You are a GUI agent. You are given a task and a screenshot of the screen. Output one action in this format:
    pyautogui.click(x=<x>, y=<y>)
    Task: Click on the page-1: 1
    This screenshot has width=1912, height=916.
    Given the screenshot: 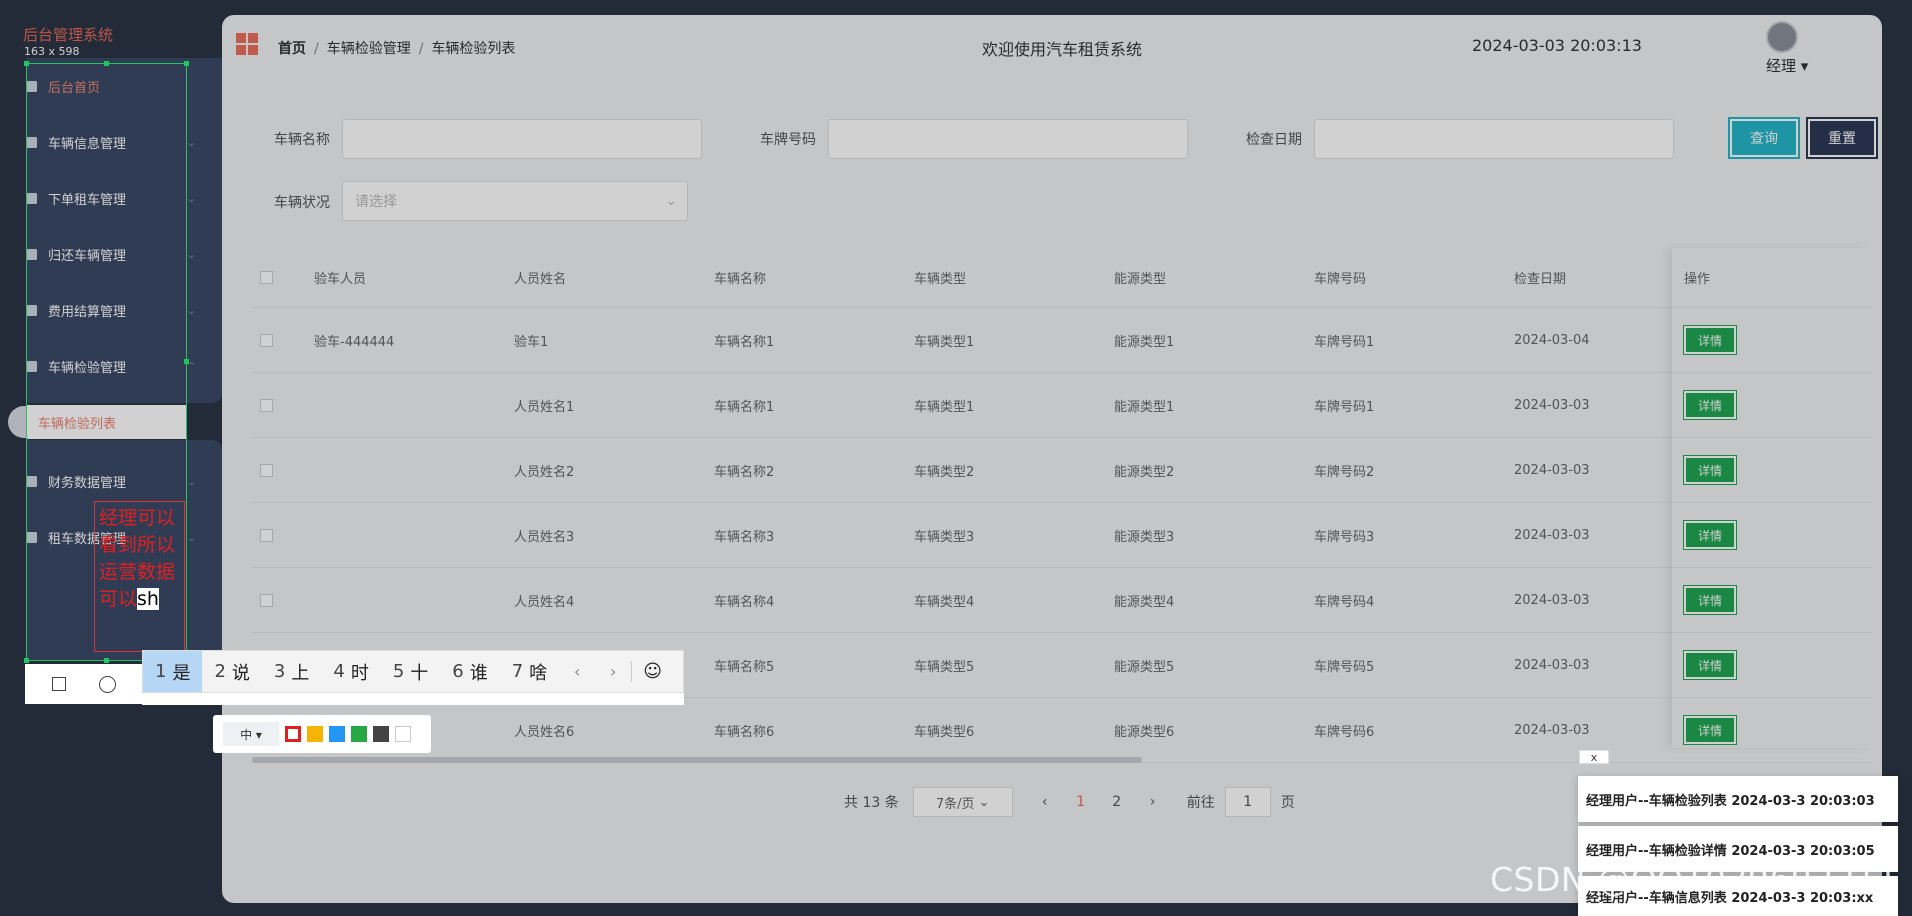 What is the action you would take?
    pyautogui.click(x=1081, y=802)
    